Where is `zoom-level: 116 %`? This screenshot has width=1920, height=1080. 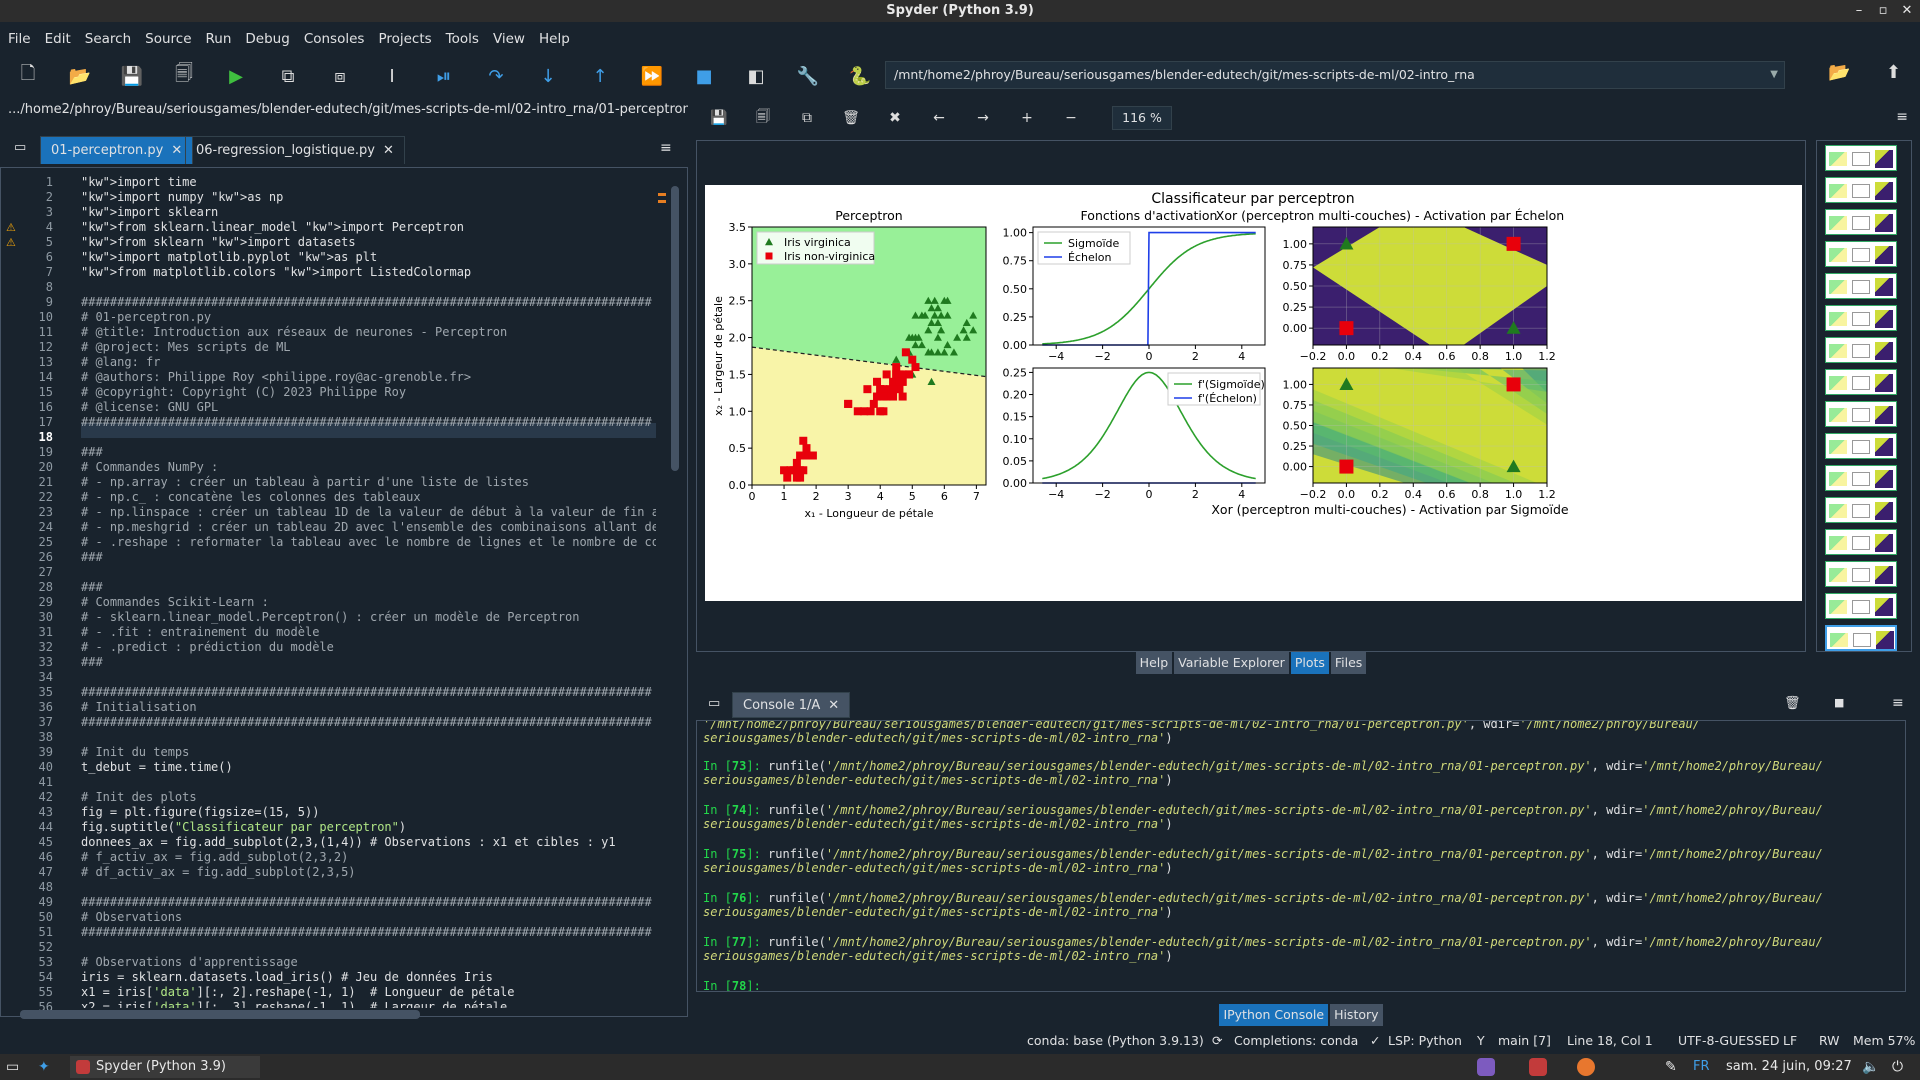
zoom-level: 116 % is located at coordinates (1142, 118).